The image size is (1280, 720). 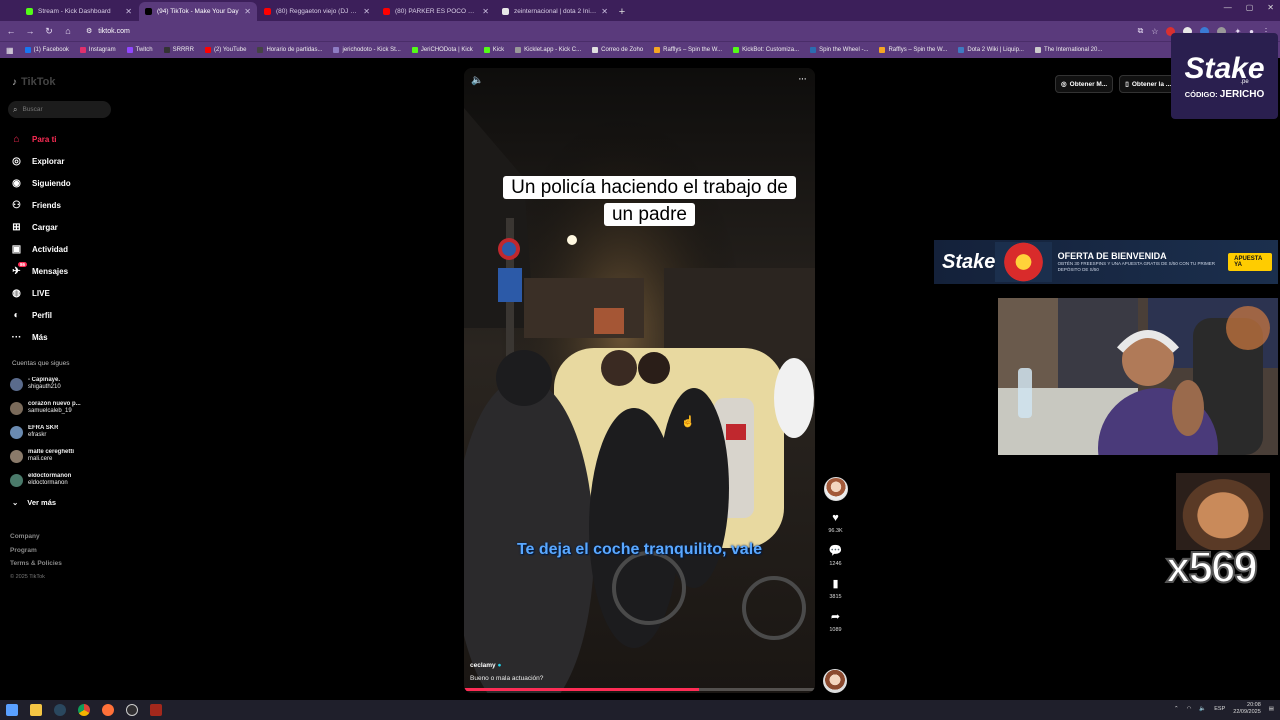 What do you see at coordinates (74, 11) in the screenshot?
I see `tab-title: Stream - Kick Dashboard` at bounding box center [74, 11].